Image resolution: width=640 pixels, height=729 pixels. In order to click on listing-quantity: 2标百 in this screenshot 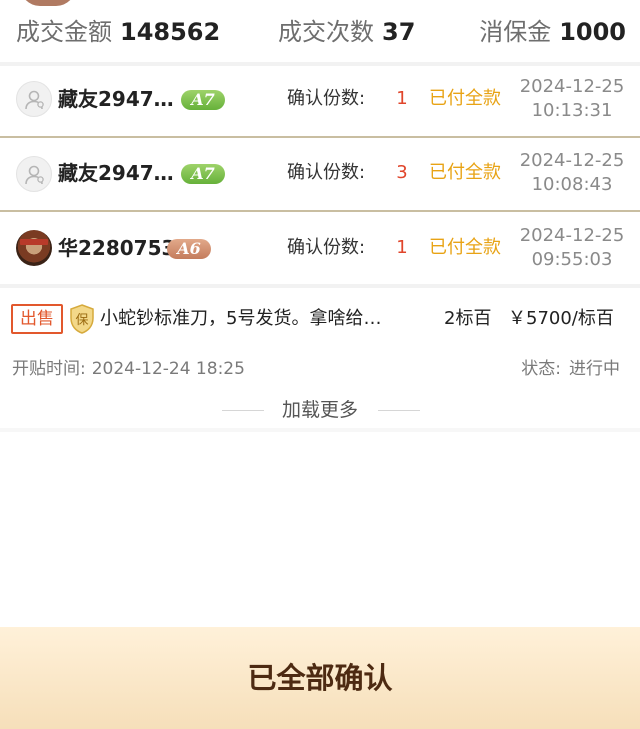, I will do `click(468, 318)`.